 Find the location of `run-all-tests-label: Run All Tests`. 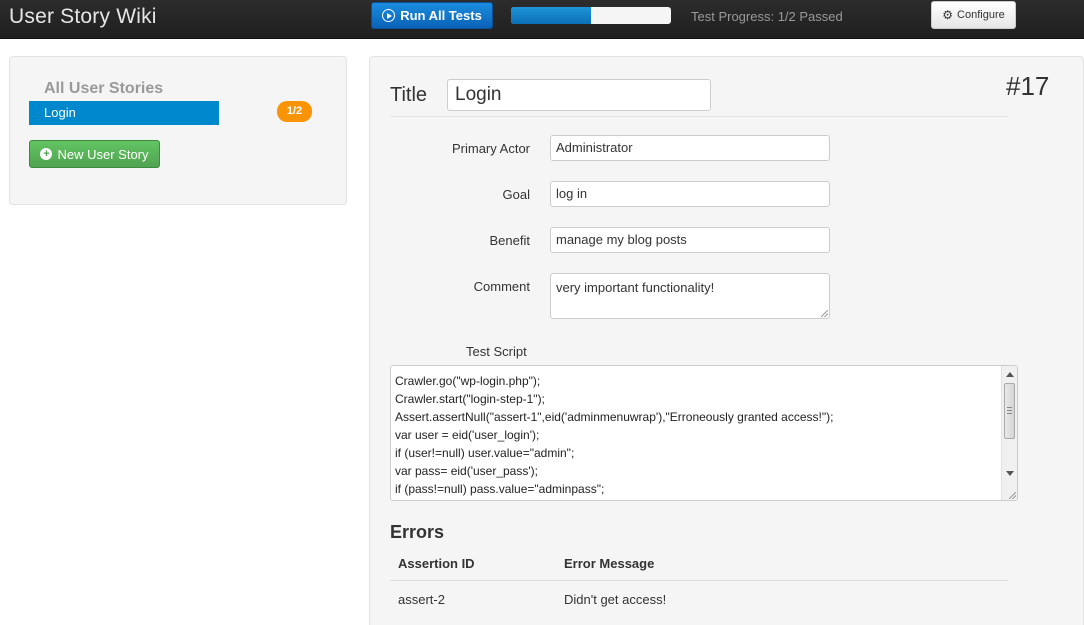

run-all-tests-label: Run All Tests is located at coordinates (441, 15).